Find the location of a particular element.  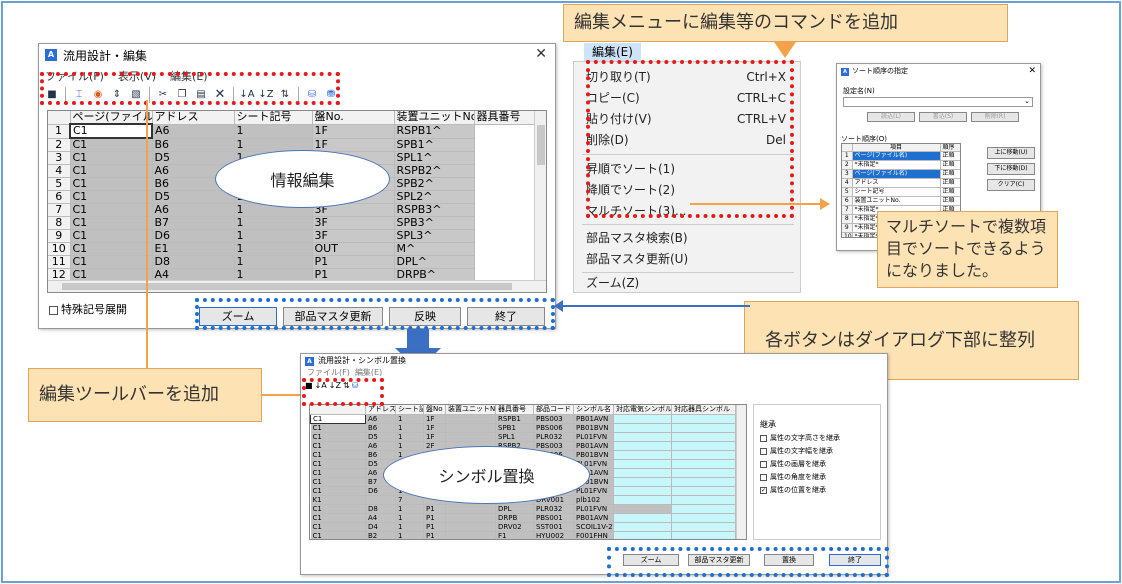

column-header: 対応器具シンボル is located at coordinates (703, 410).